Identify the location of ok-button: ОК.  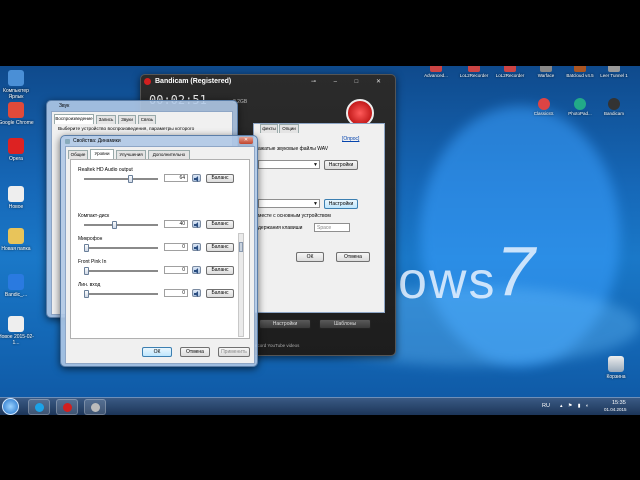
(157, 352).